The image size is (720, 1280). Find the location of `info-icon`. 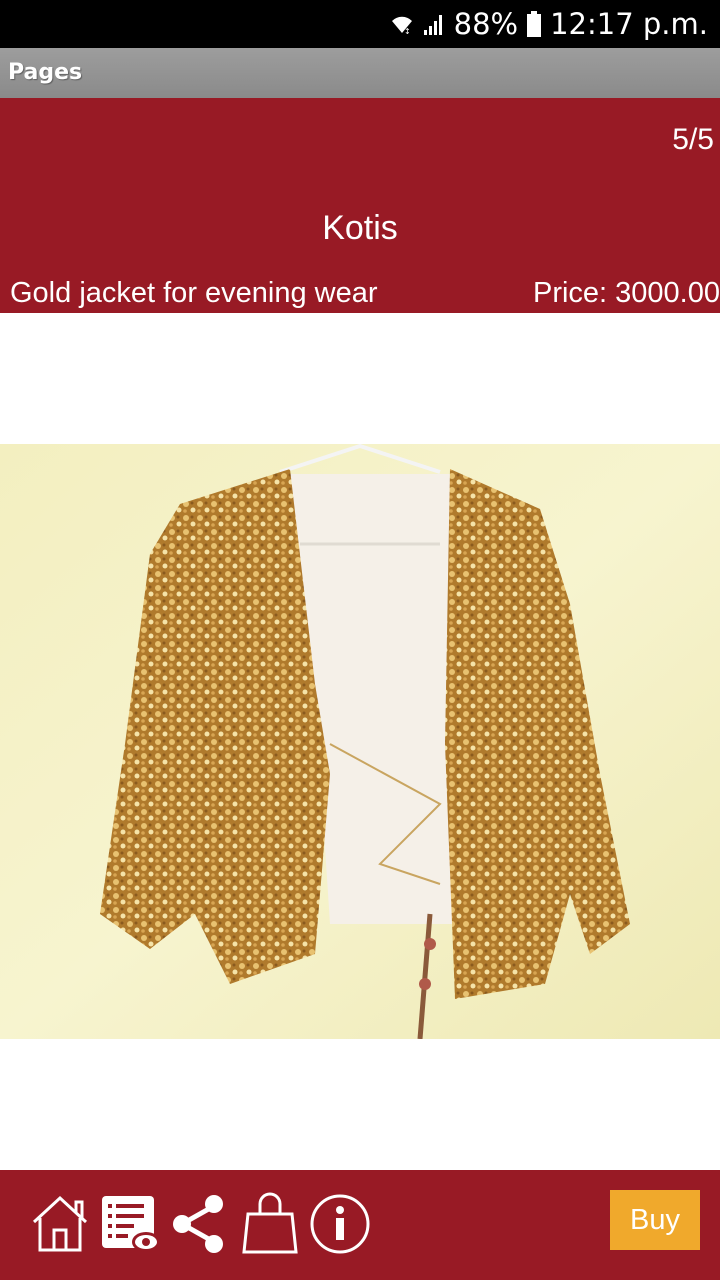

info-icon is located at coordinates (340, 1224).